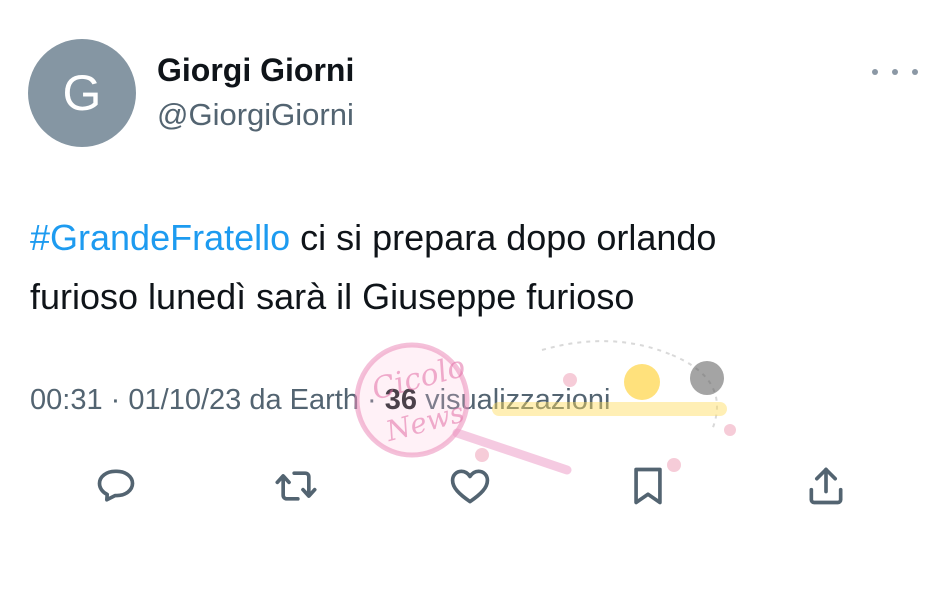 The width and height of the screenshot is (946, 601). I want to click on tweet-actions-bar, so click(473, 488).